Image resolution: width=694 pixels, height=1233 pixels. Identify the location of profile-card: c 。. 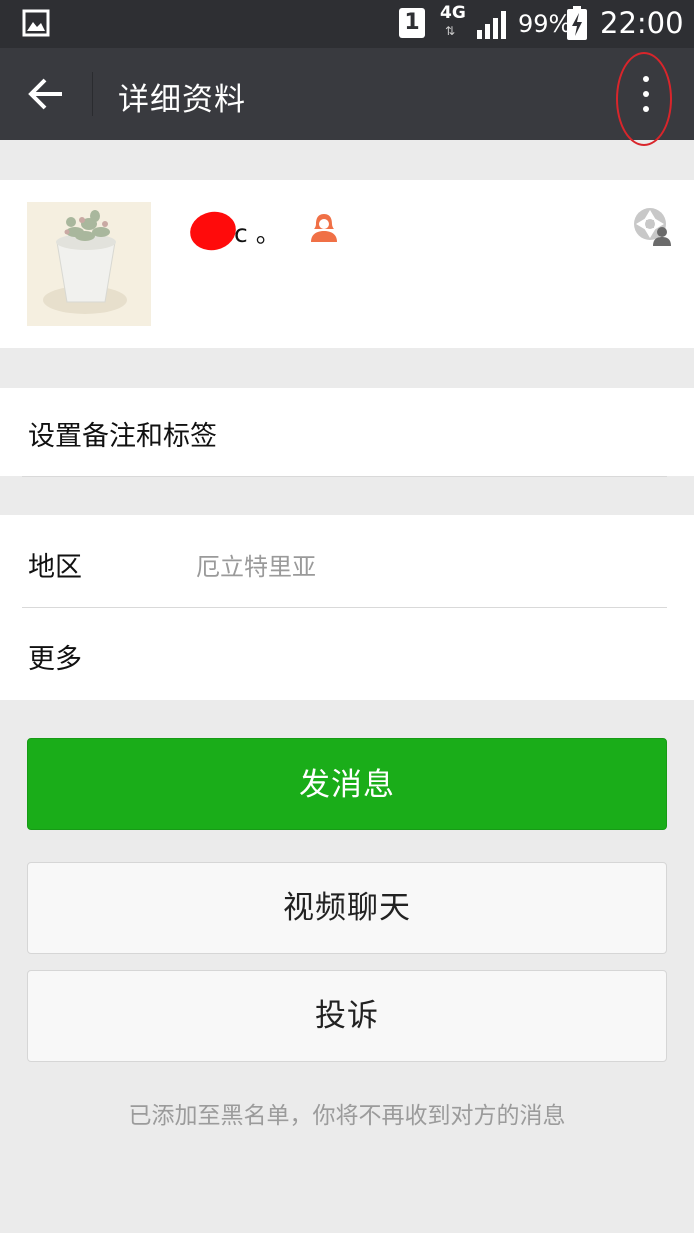
(347, 264).